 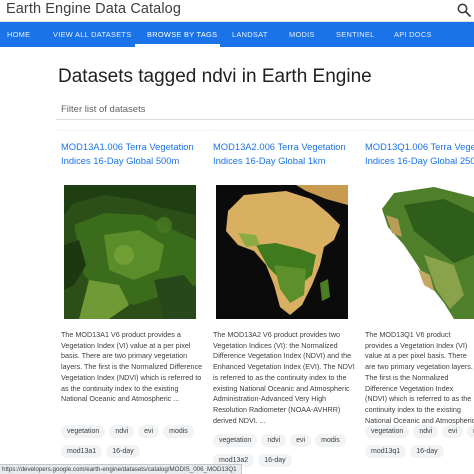 I want to click on app-title: Earth Engine Data Catalog, so click(x=93, y=9).